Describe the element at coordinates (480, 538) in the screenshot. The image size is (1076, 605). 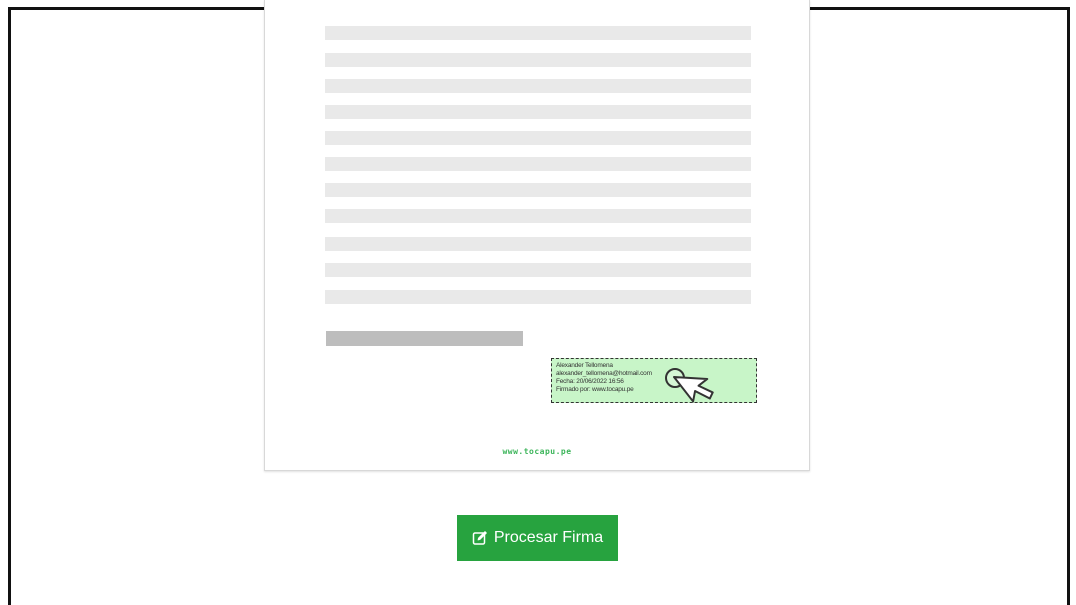
I see `edit-icon` at that location.